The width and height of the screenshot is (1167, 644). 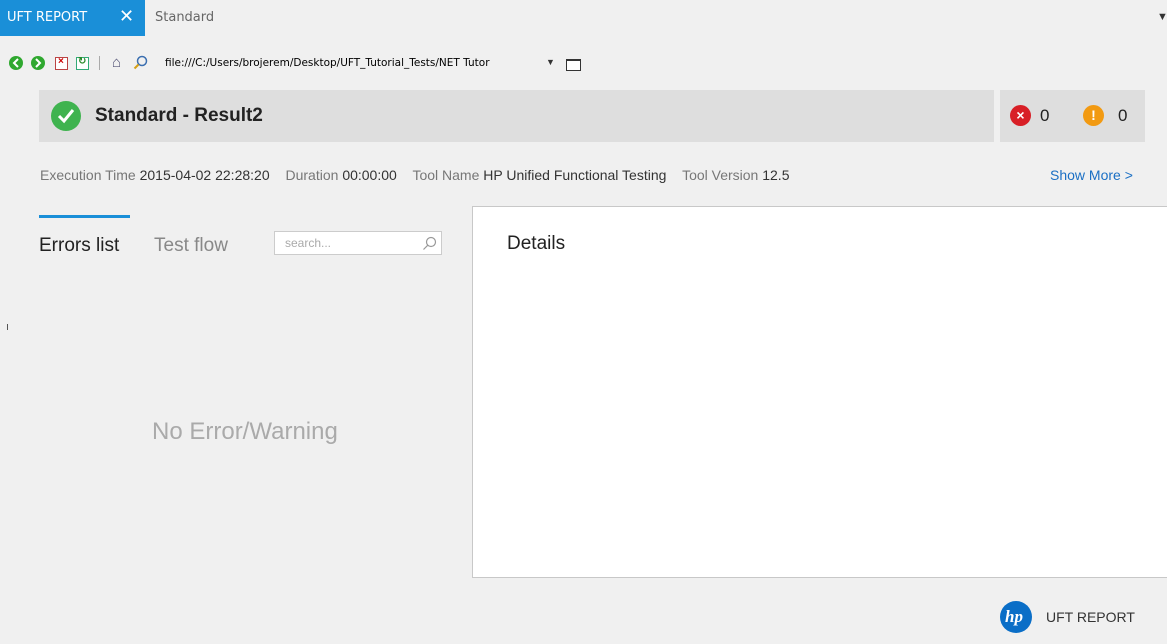 I want to click on warning-count: 0, so click(x=1123, y=115).